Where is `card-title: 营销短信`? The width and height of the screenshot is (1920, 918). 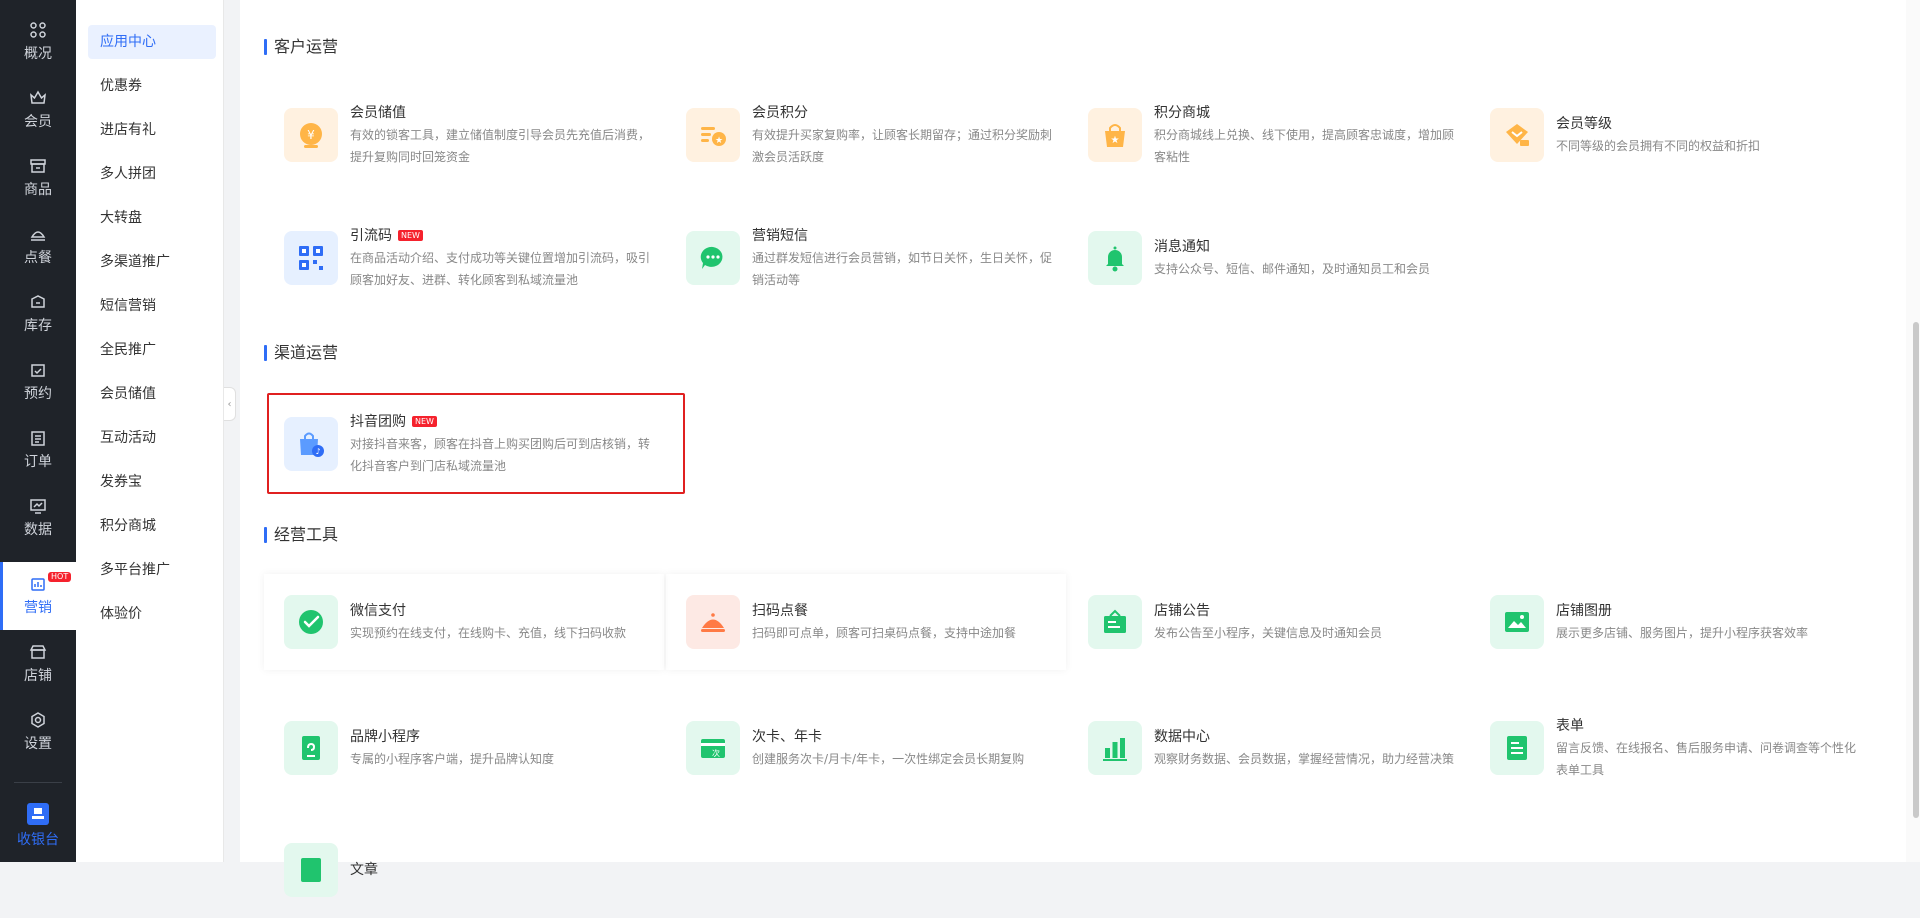 card-title: 营销短信 is located at coordinates (780, 235).